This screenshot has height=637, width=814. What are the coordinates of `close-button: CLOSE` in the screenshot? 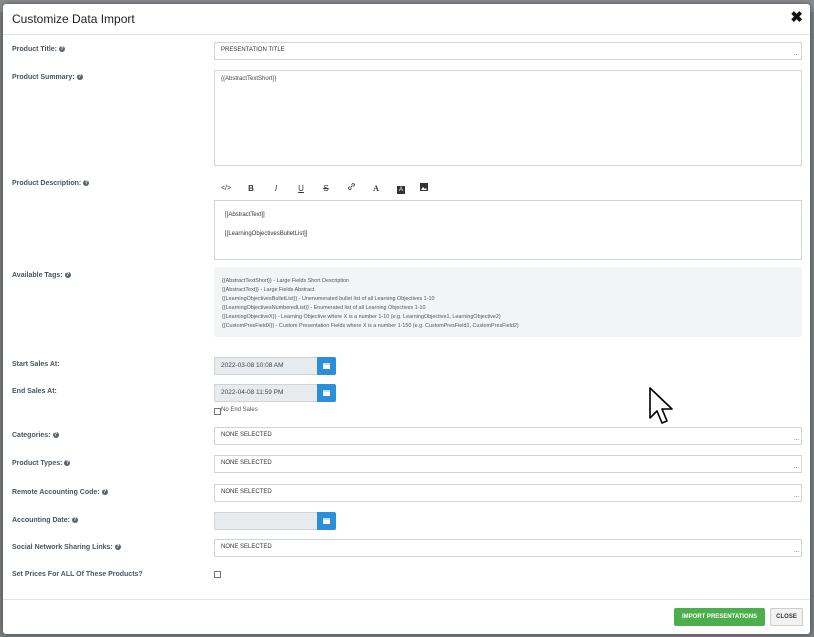 It's located at (786, 617).